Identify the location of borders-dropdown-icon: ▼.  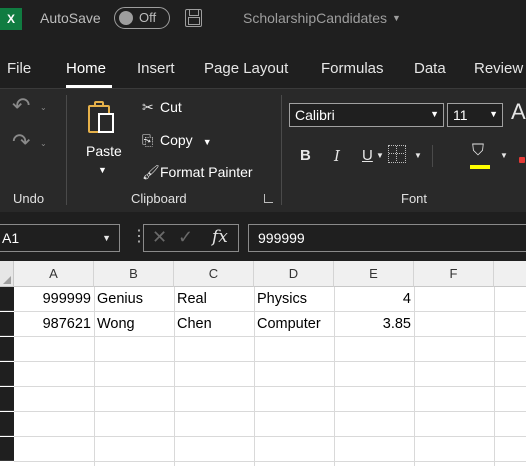
(418, 155).